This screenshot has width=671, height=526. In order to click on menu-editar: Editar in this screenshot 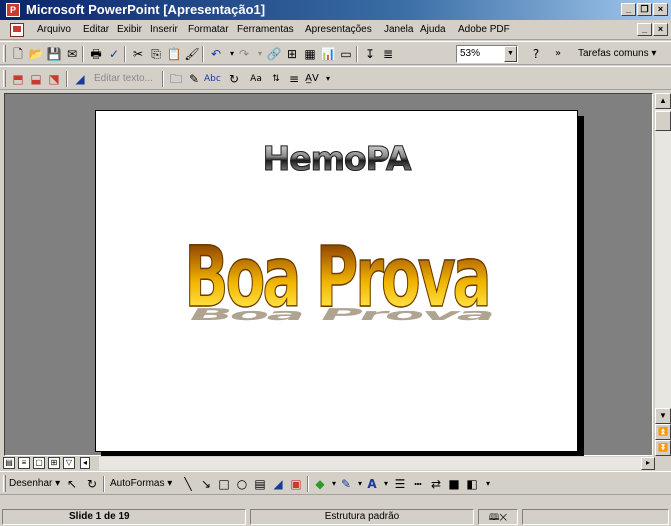, I will do `click(96, 29)`.